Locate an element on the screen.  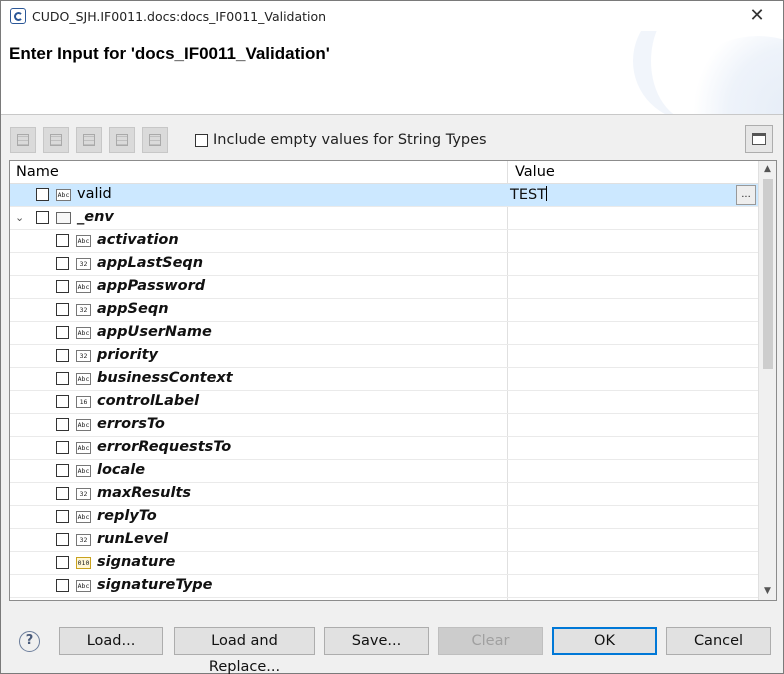
app-icon is located at coordinates (18, 16).